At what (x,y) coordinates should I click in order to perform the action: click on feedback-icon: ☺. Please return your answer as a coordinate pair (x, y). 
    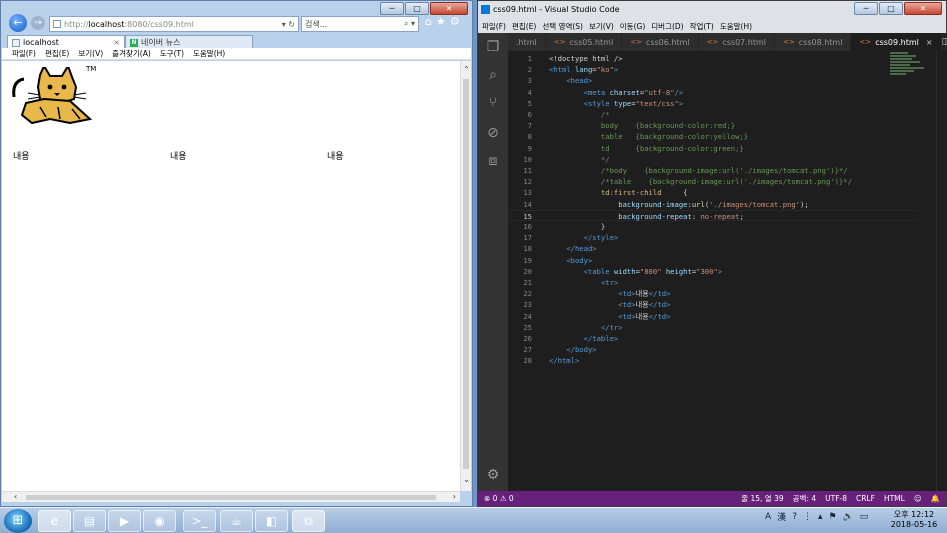
    Looking at the image, I should click on (918, 498).